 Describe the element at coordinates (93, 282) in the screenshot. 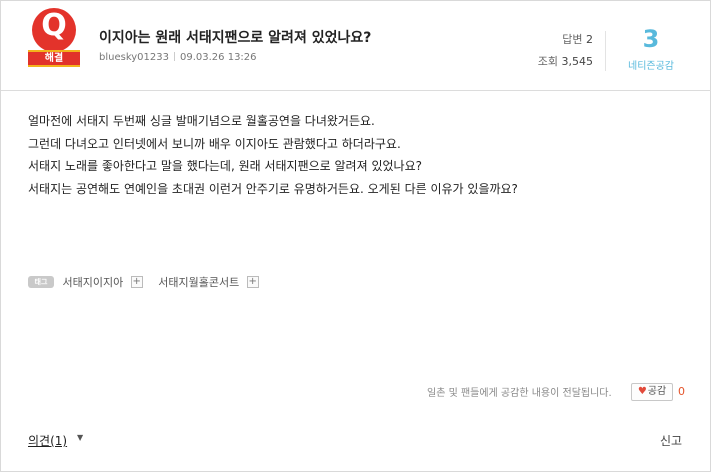

I see `tag-link: 서태지이지아` at that location.